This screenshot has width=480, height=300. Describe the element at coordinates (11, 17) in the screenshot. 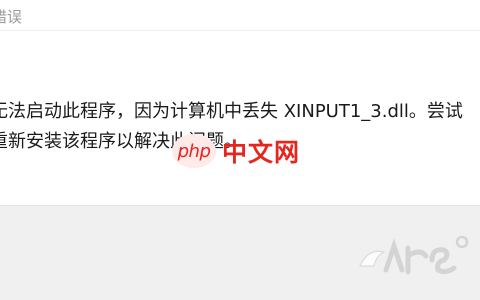

I see `dialog-title: 错误` at that location.